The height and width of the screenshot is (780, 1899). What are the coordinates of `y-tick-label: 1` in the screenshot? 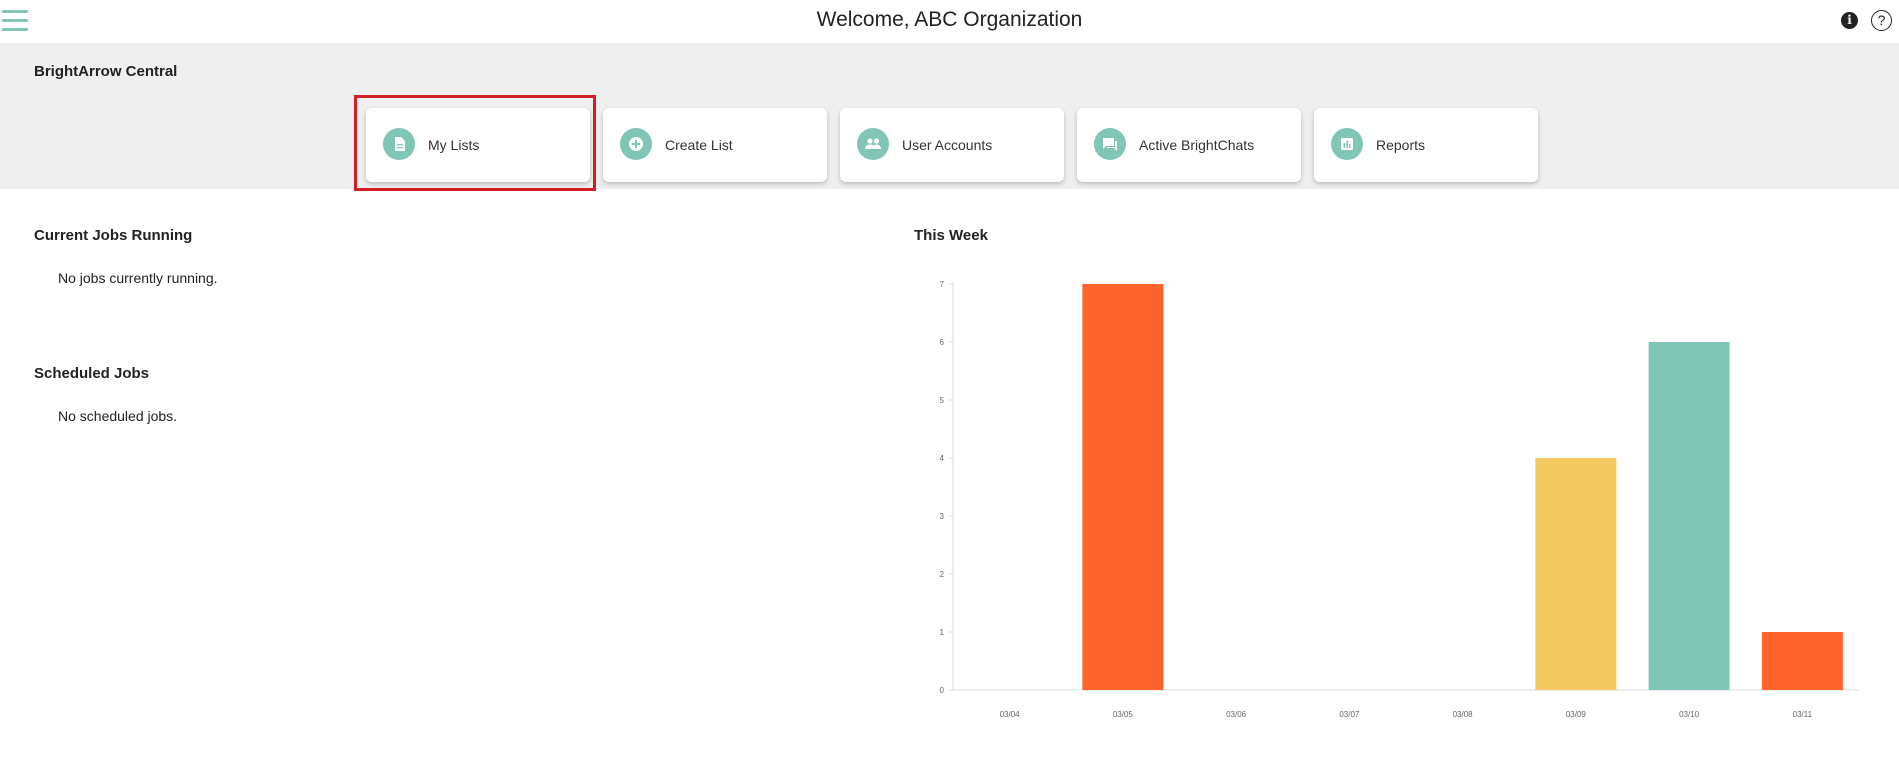 It's located at (942, 632).